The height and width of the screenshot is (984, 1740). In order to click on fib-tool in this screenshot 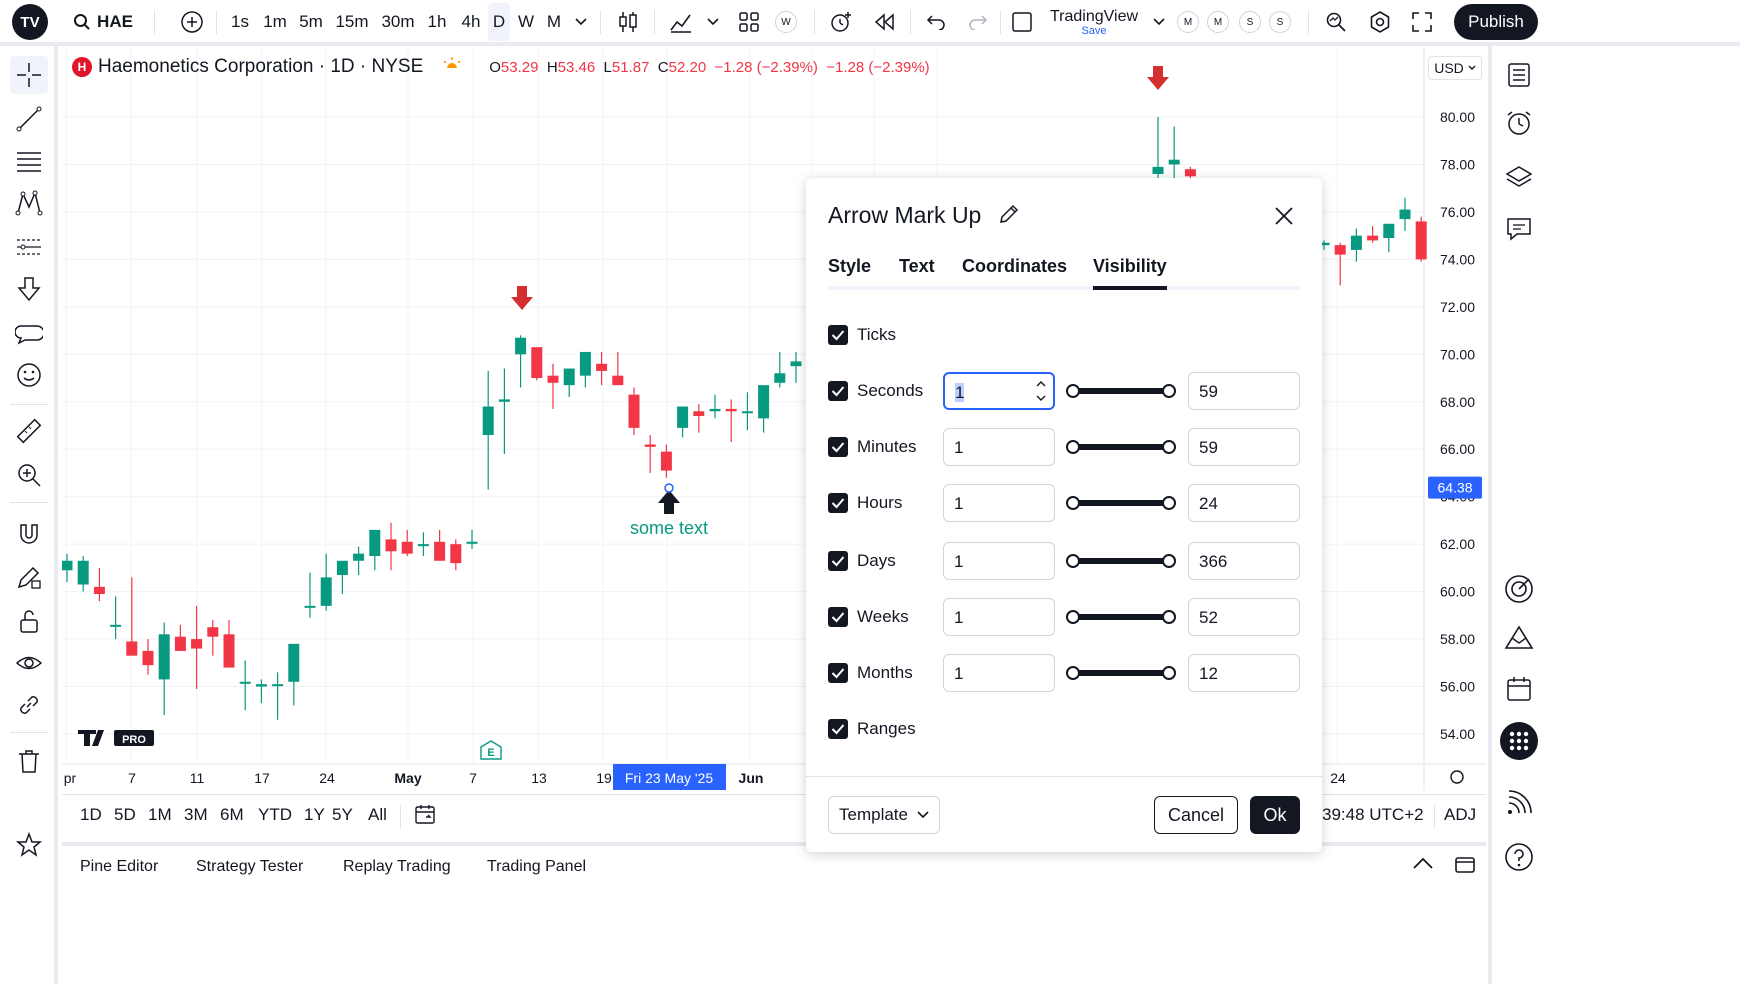, I will do `click(29, 161)`.